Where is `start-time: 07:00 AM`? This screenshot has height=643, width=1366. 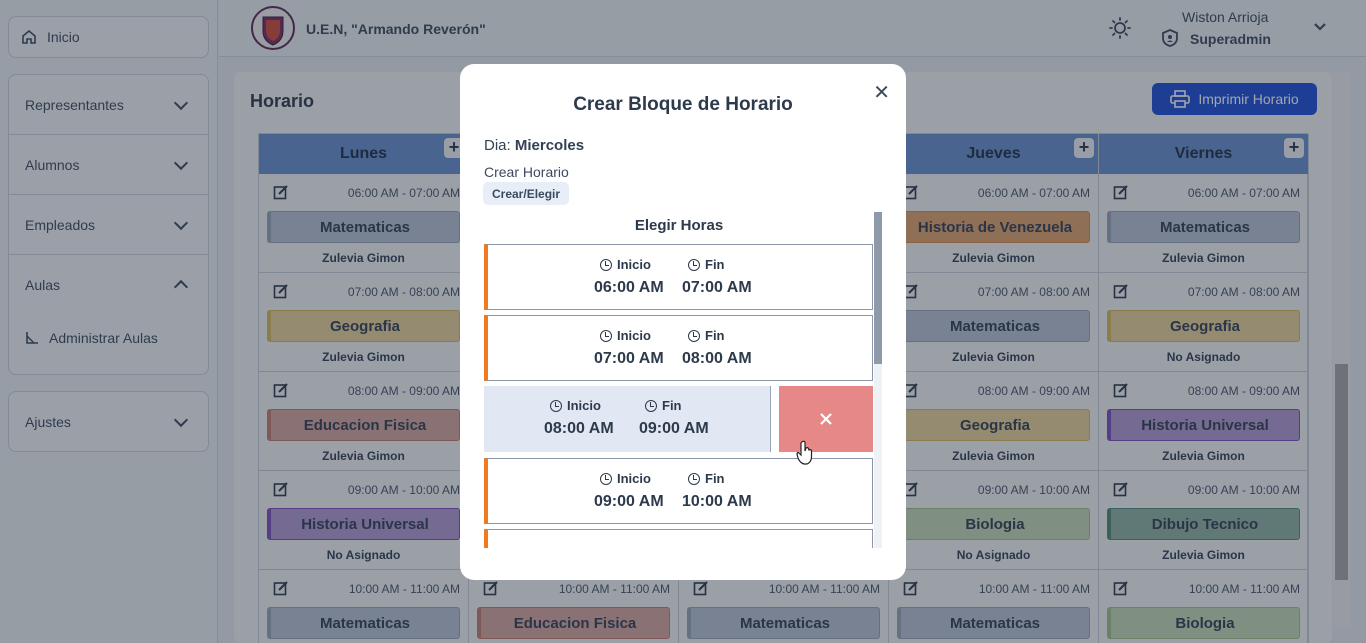
start-time: 07:00 AM is located at coordinates (629, 358).